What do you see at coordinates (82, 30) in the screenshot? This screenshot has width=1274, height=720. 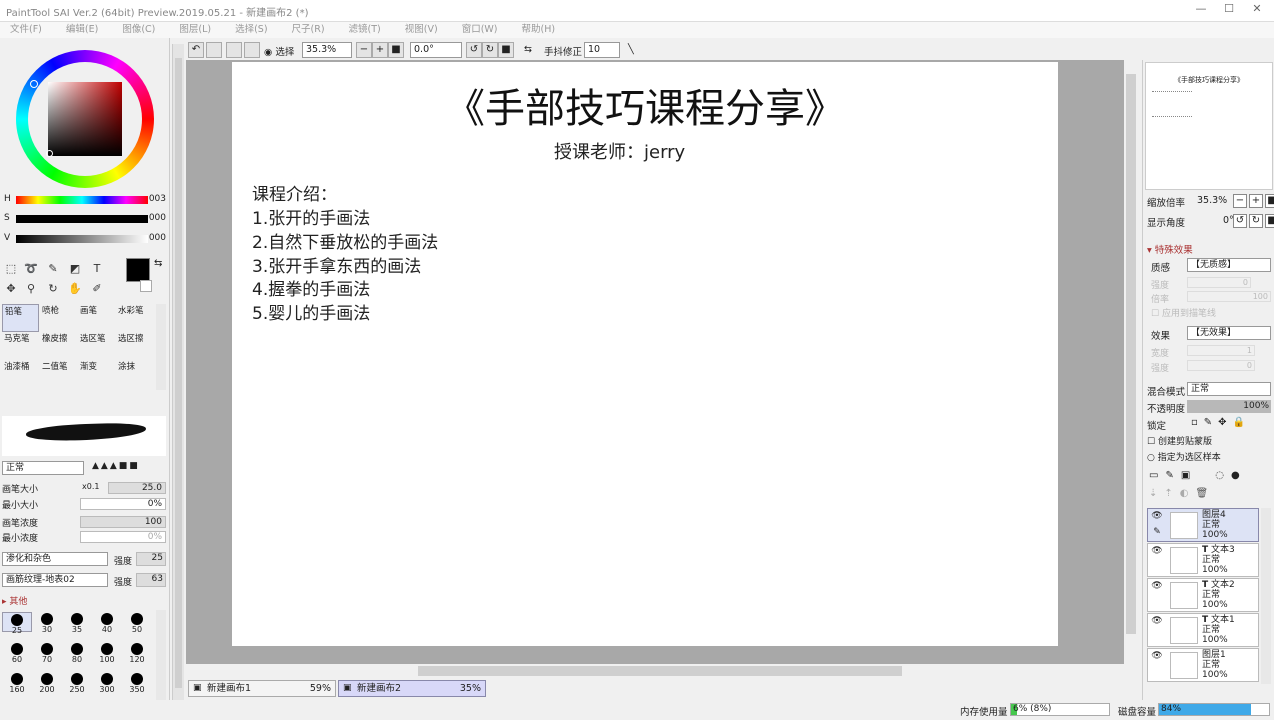 I see `menu-edit: 编辑(E)` at bounding box center [82, 30].